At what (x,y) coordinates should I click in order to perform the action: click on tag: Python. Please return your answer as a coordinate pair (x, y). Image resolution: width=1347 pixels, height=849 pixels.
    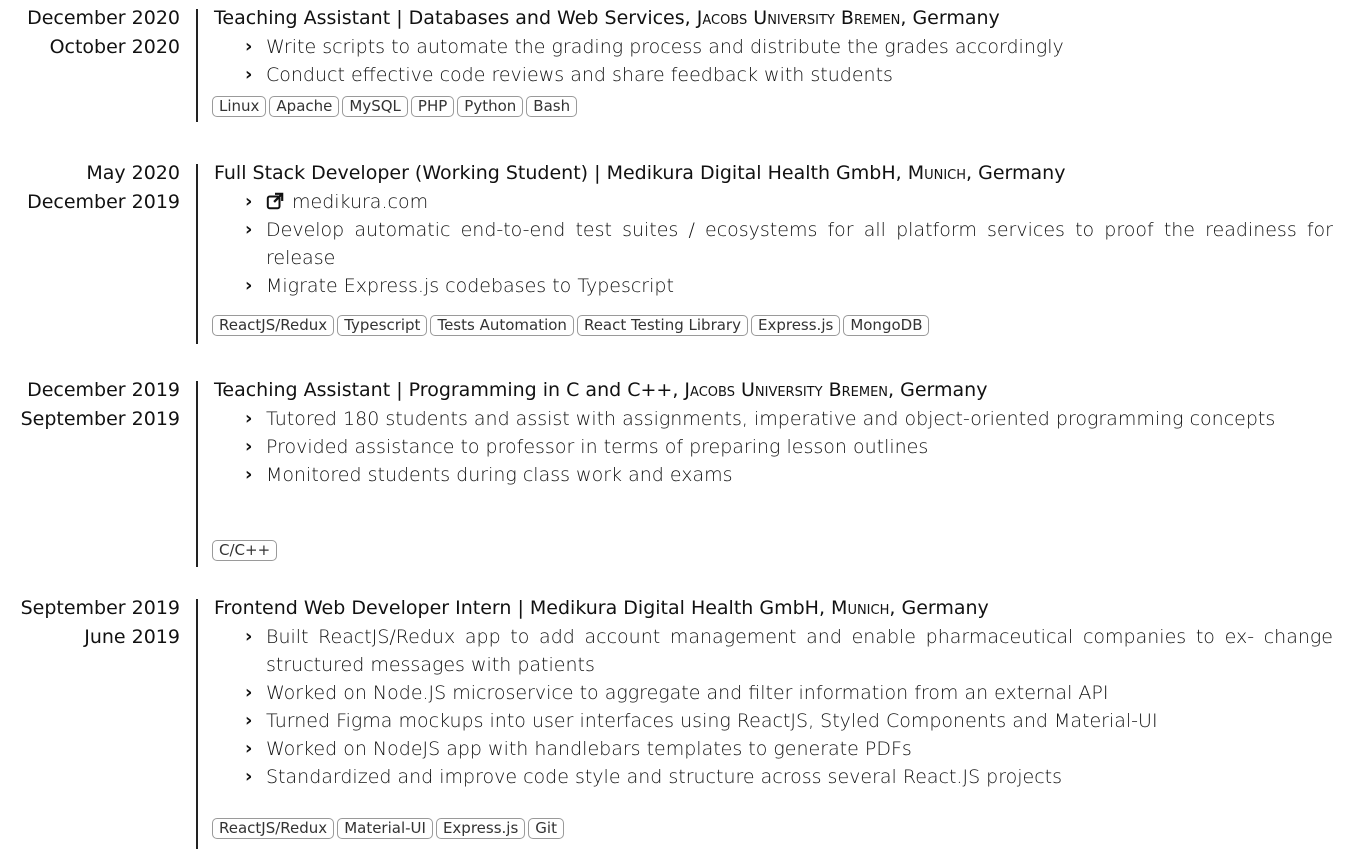
    Looking at the image, I should click on (490, 106).